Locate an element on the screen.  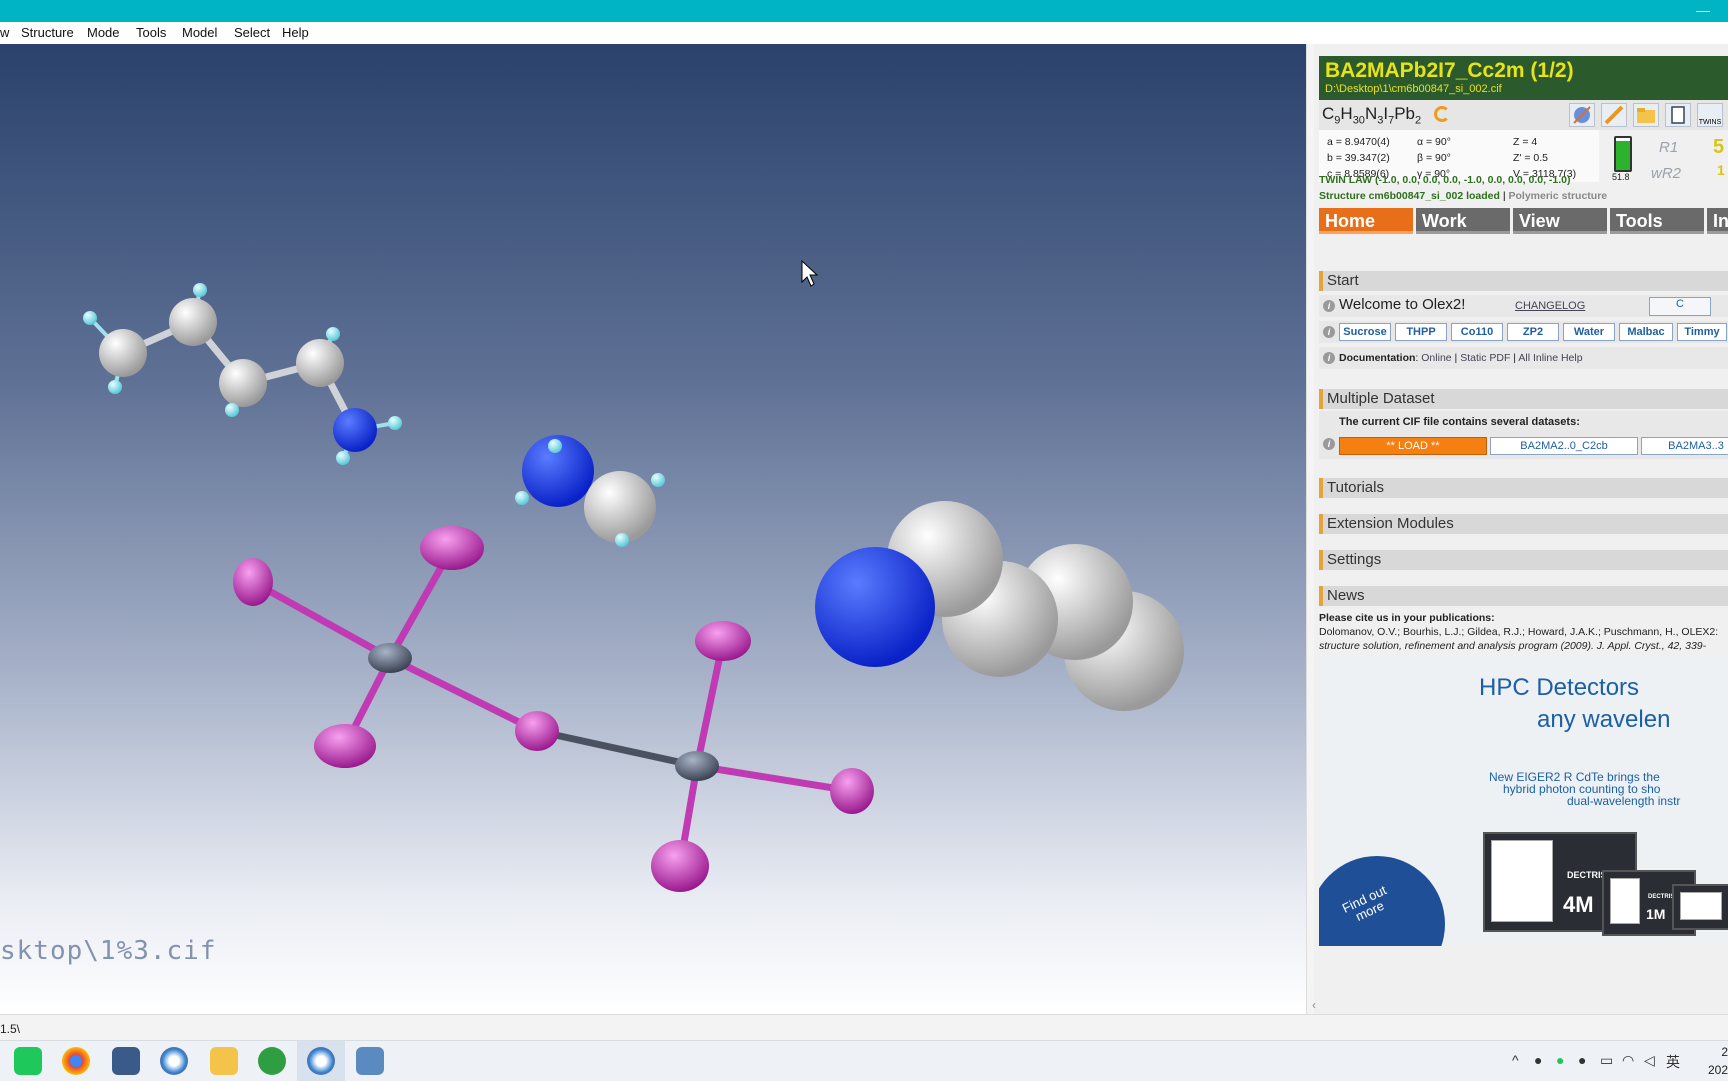
minimize-icon: — is located at coordinates (1703, 10).